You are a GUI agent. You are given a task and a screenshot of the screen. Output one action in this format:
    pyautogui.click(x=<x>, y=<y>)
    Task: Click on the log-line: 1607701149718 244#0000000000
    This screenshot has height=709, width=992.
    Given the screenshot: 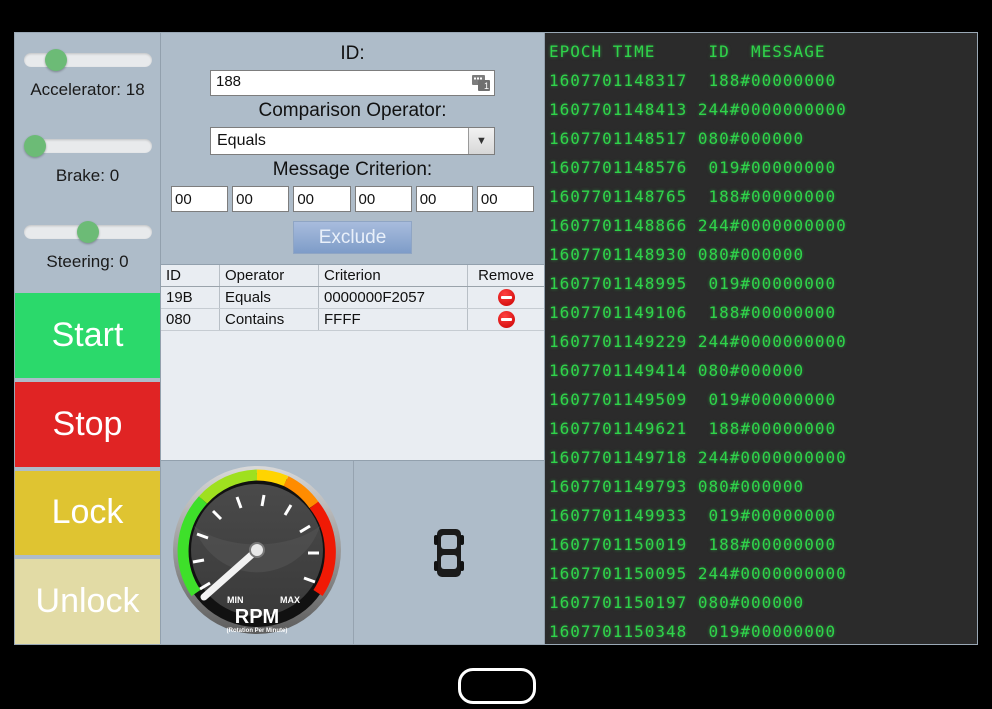 What is the action you would take?
    pyautogui.click(x=698, y=457)
    